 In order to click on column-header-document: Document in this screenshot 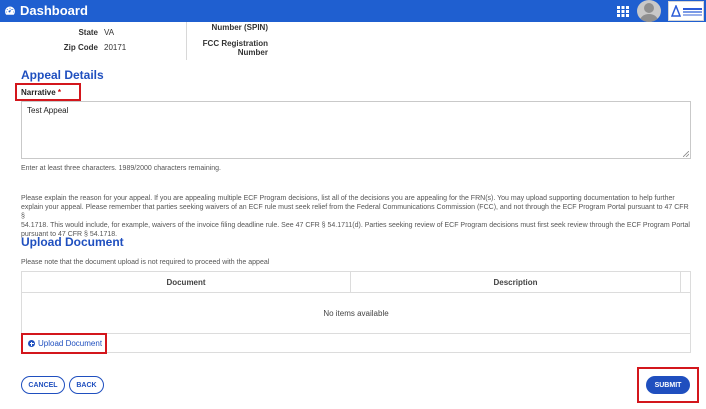, I will do `click(186, 282)`.